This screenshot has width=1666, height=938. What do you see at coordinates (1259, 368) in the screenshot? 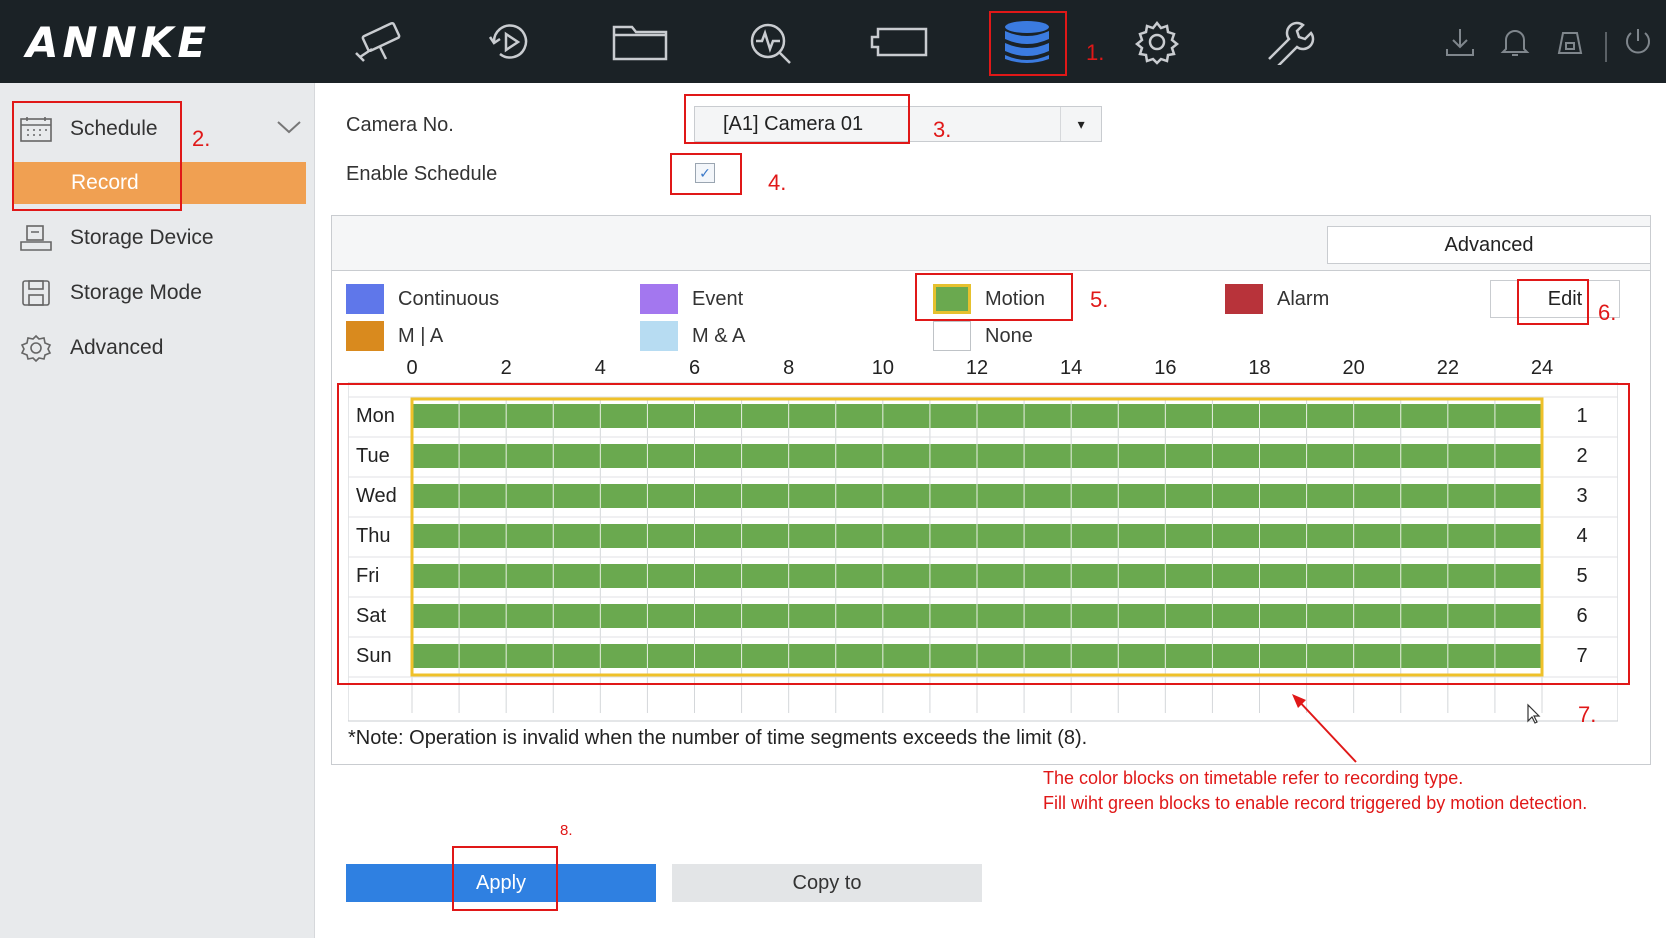
I see `hour-label: 18` at bounding box center [1259, 368].